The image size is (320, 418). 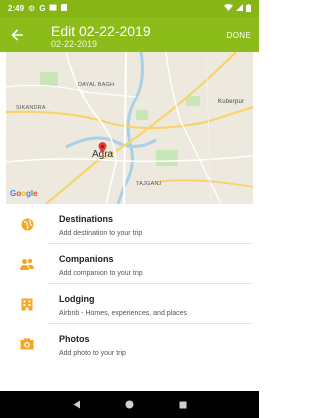 I want to click on system-nav-bar, so click(x=129, y=404).